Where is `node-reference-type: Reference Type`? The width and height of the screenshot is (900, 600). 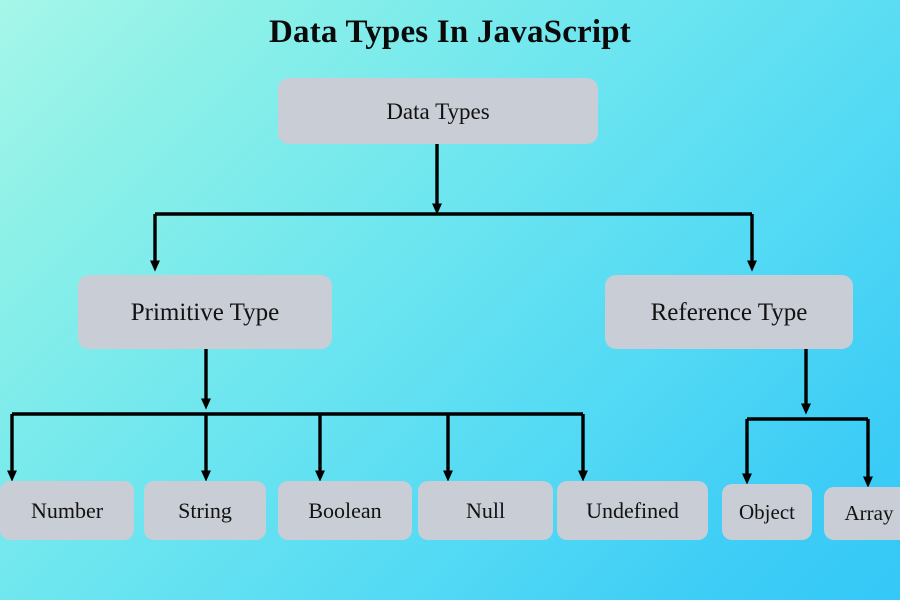
node-reference-type: Reference Type is located at coordinates (729, 312).